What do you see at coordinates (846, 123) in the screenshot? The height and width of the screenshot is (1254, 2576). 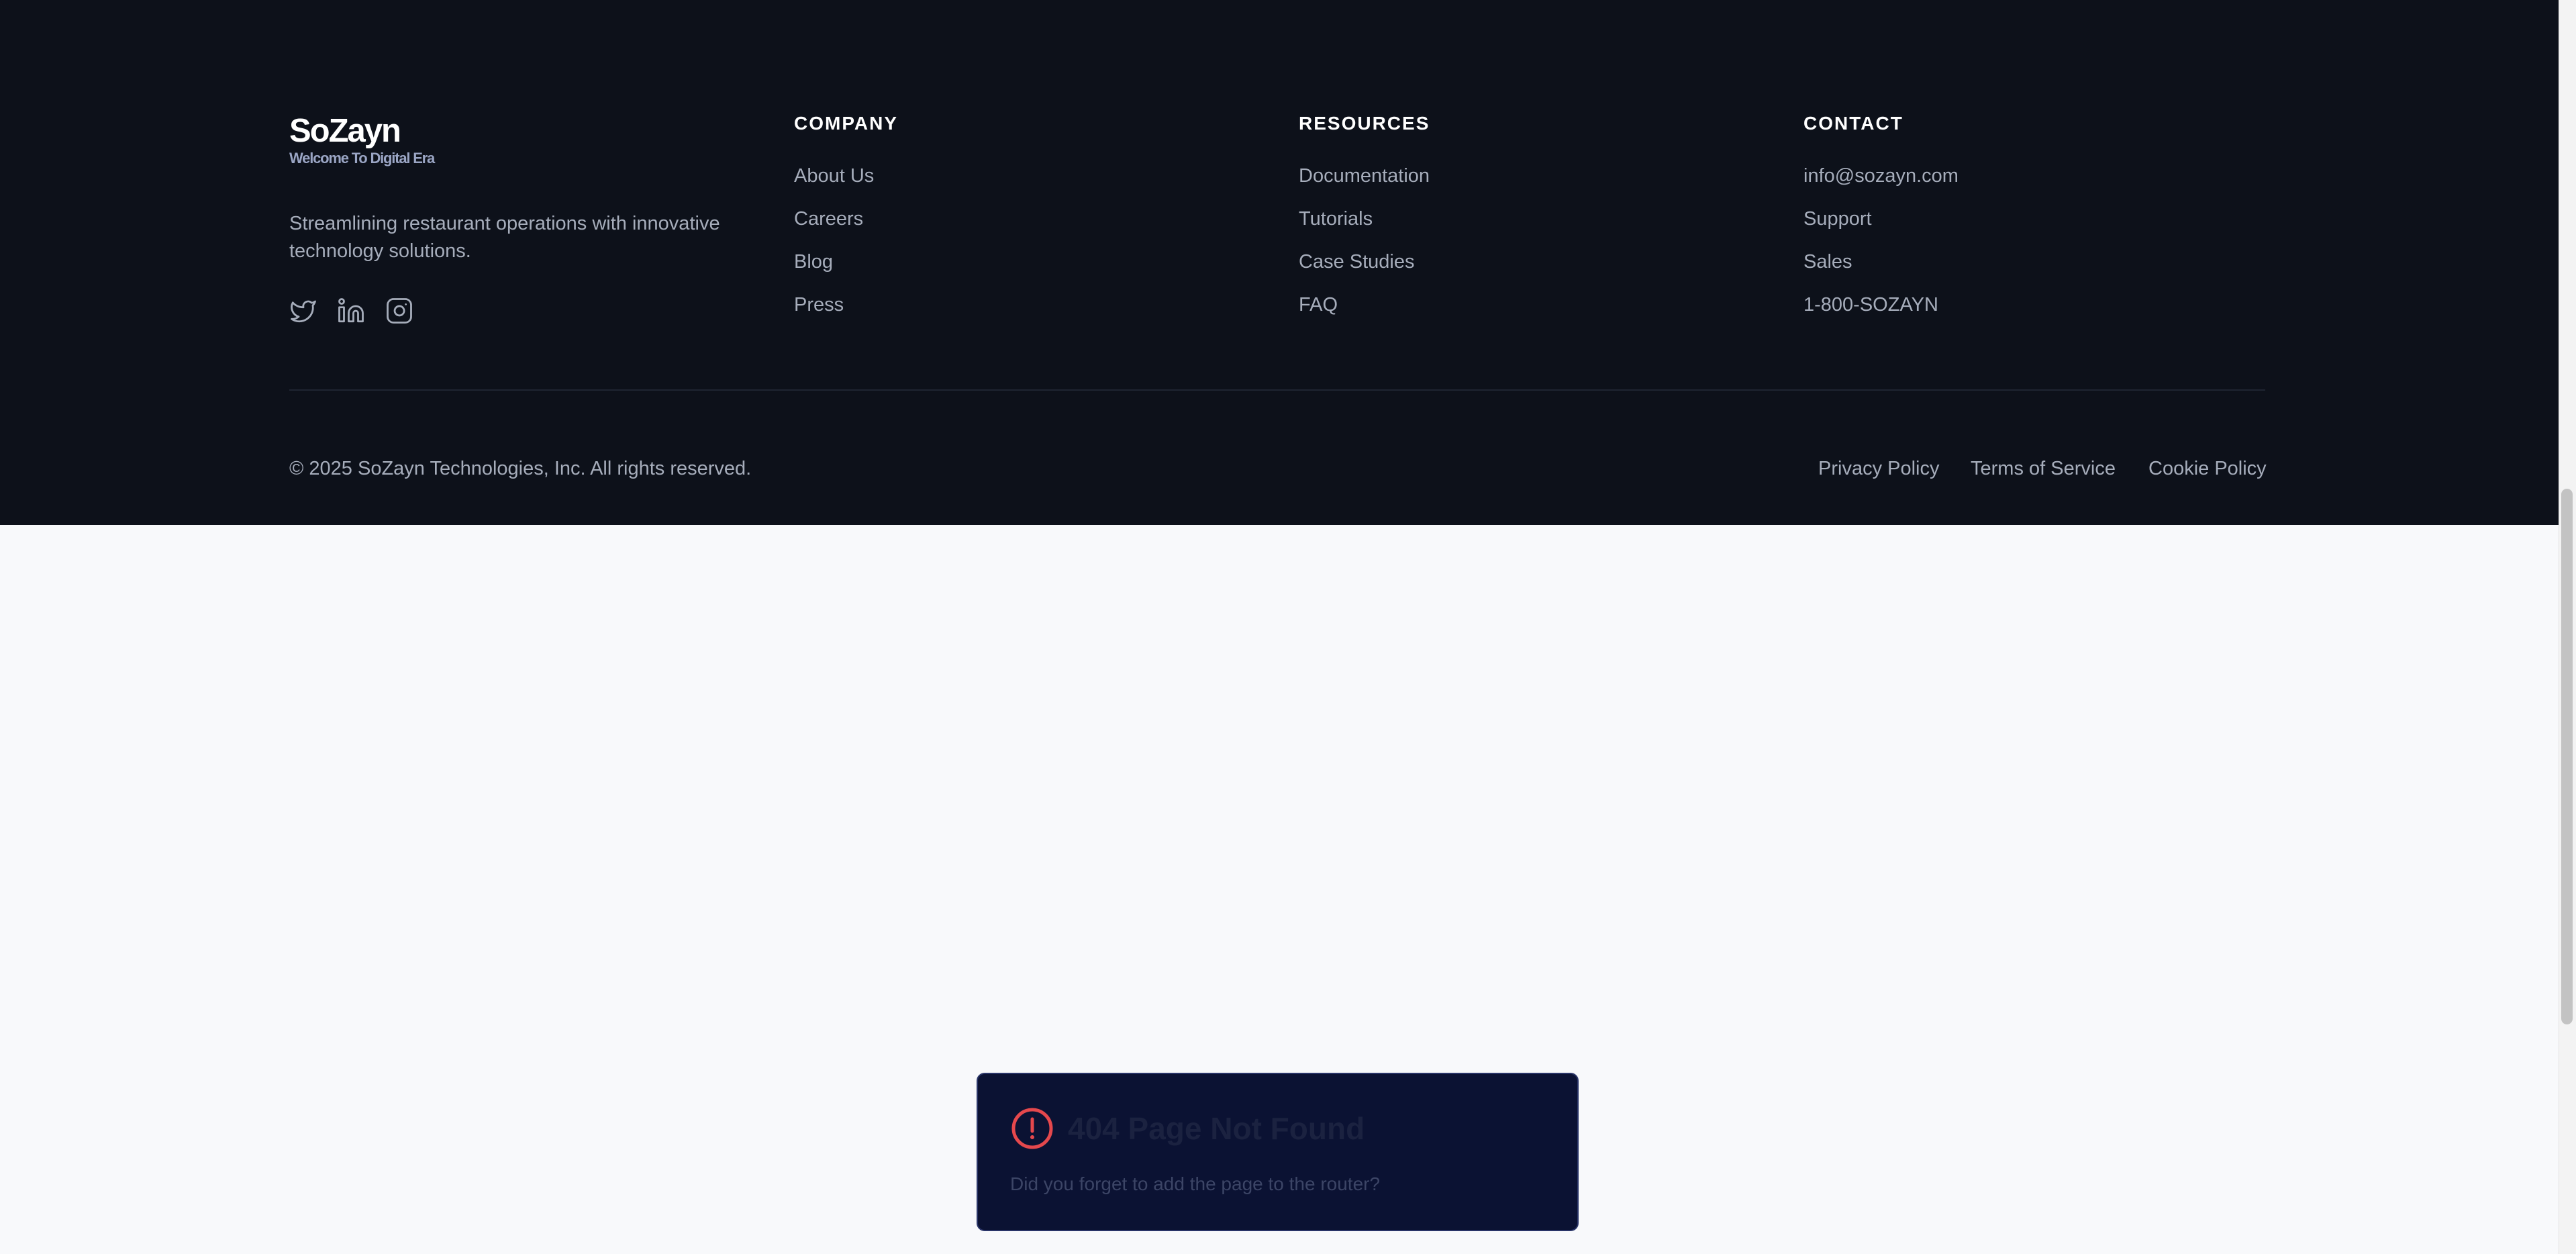 I see `company-heading: COMPANY` at bounding box center [846, 123].